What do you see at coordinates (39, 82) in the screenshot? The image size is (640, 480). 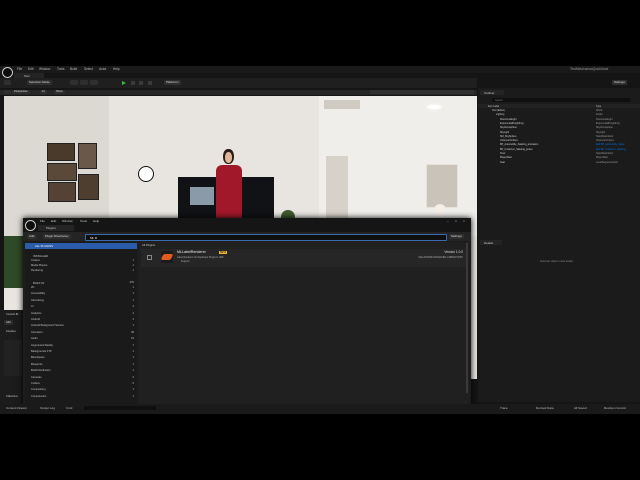 I see `mode-selector: Selection Mode` at bounding box center [39, 82].